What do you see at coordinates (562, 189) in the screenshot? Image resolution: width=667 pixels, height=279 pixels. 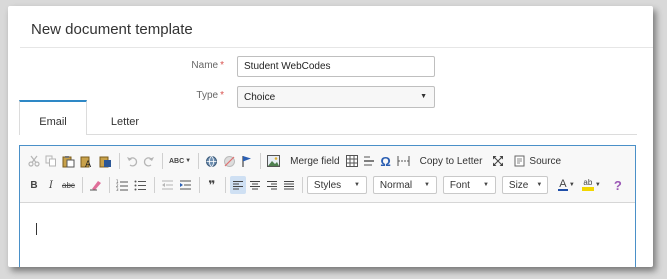 I see `text-color-swatch` at bounding box center [562, 189].